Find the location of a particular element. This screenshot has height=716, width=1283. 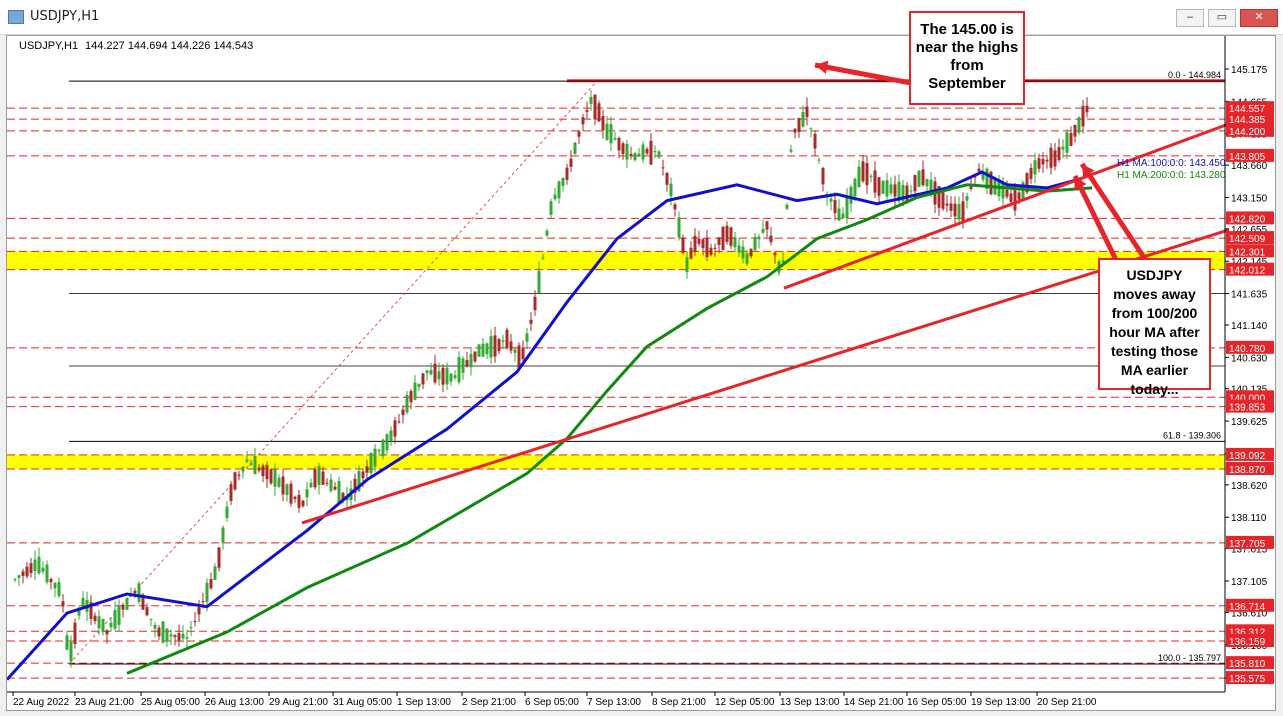

time-tick-label: 29 Aug 21:00 is located at coordinates (298, 702).